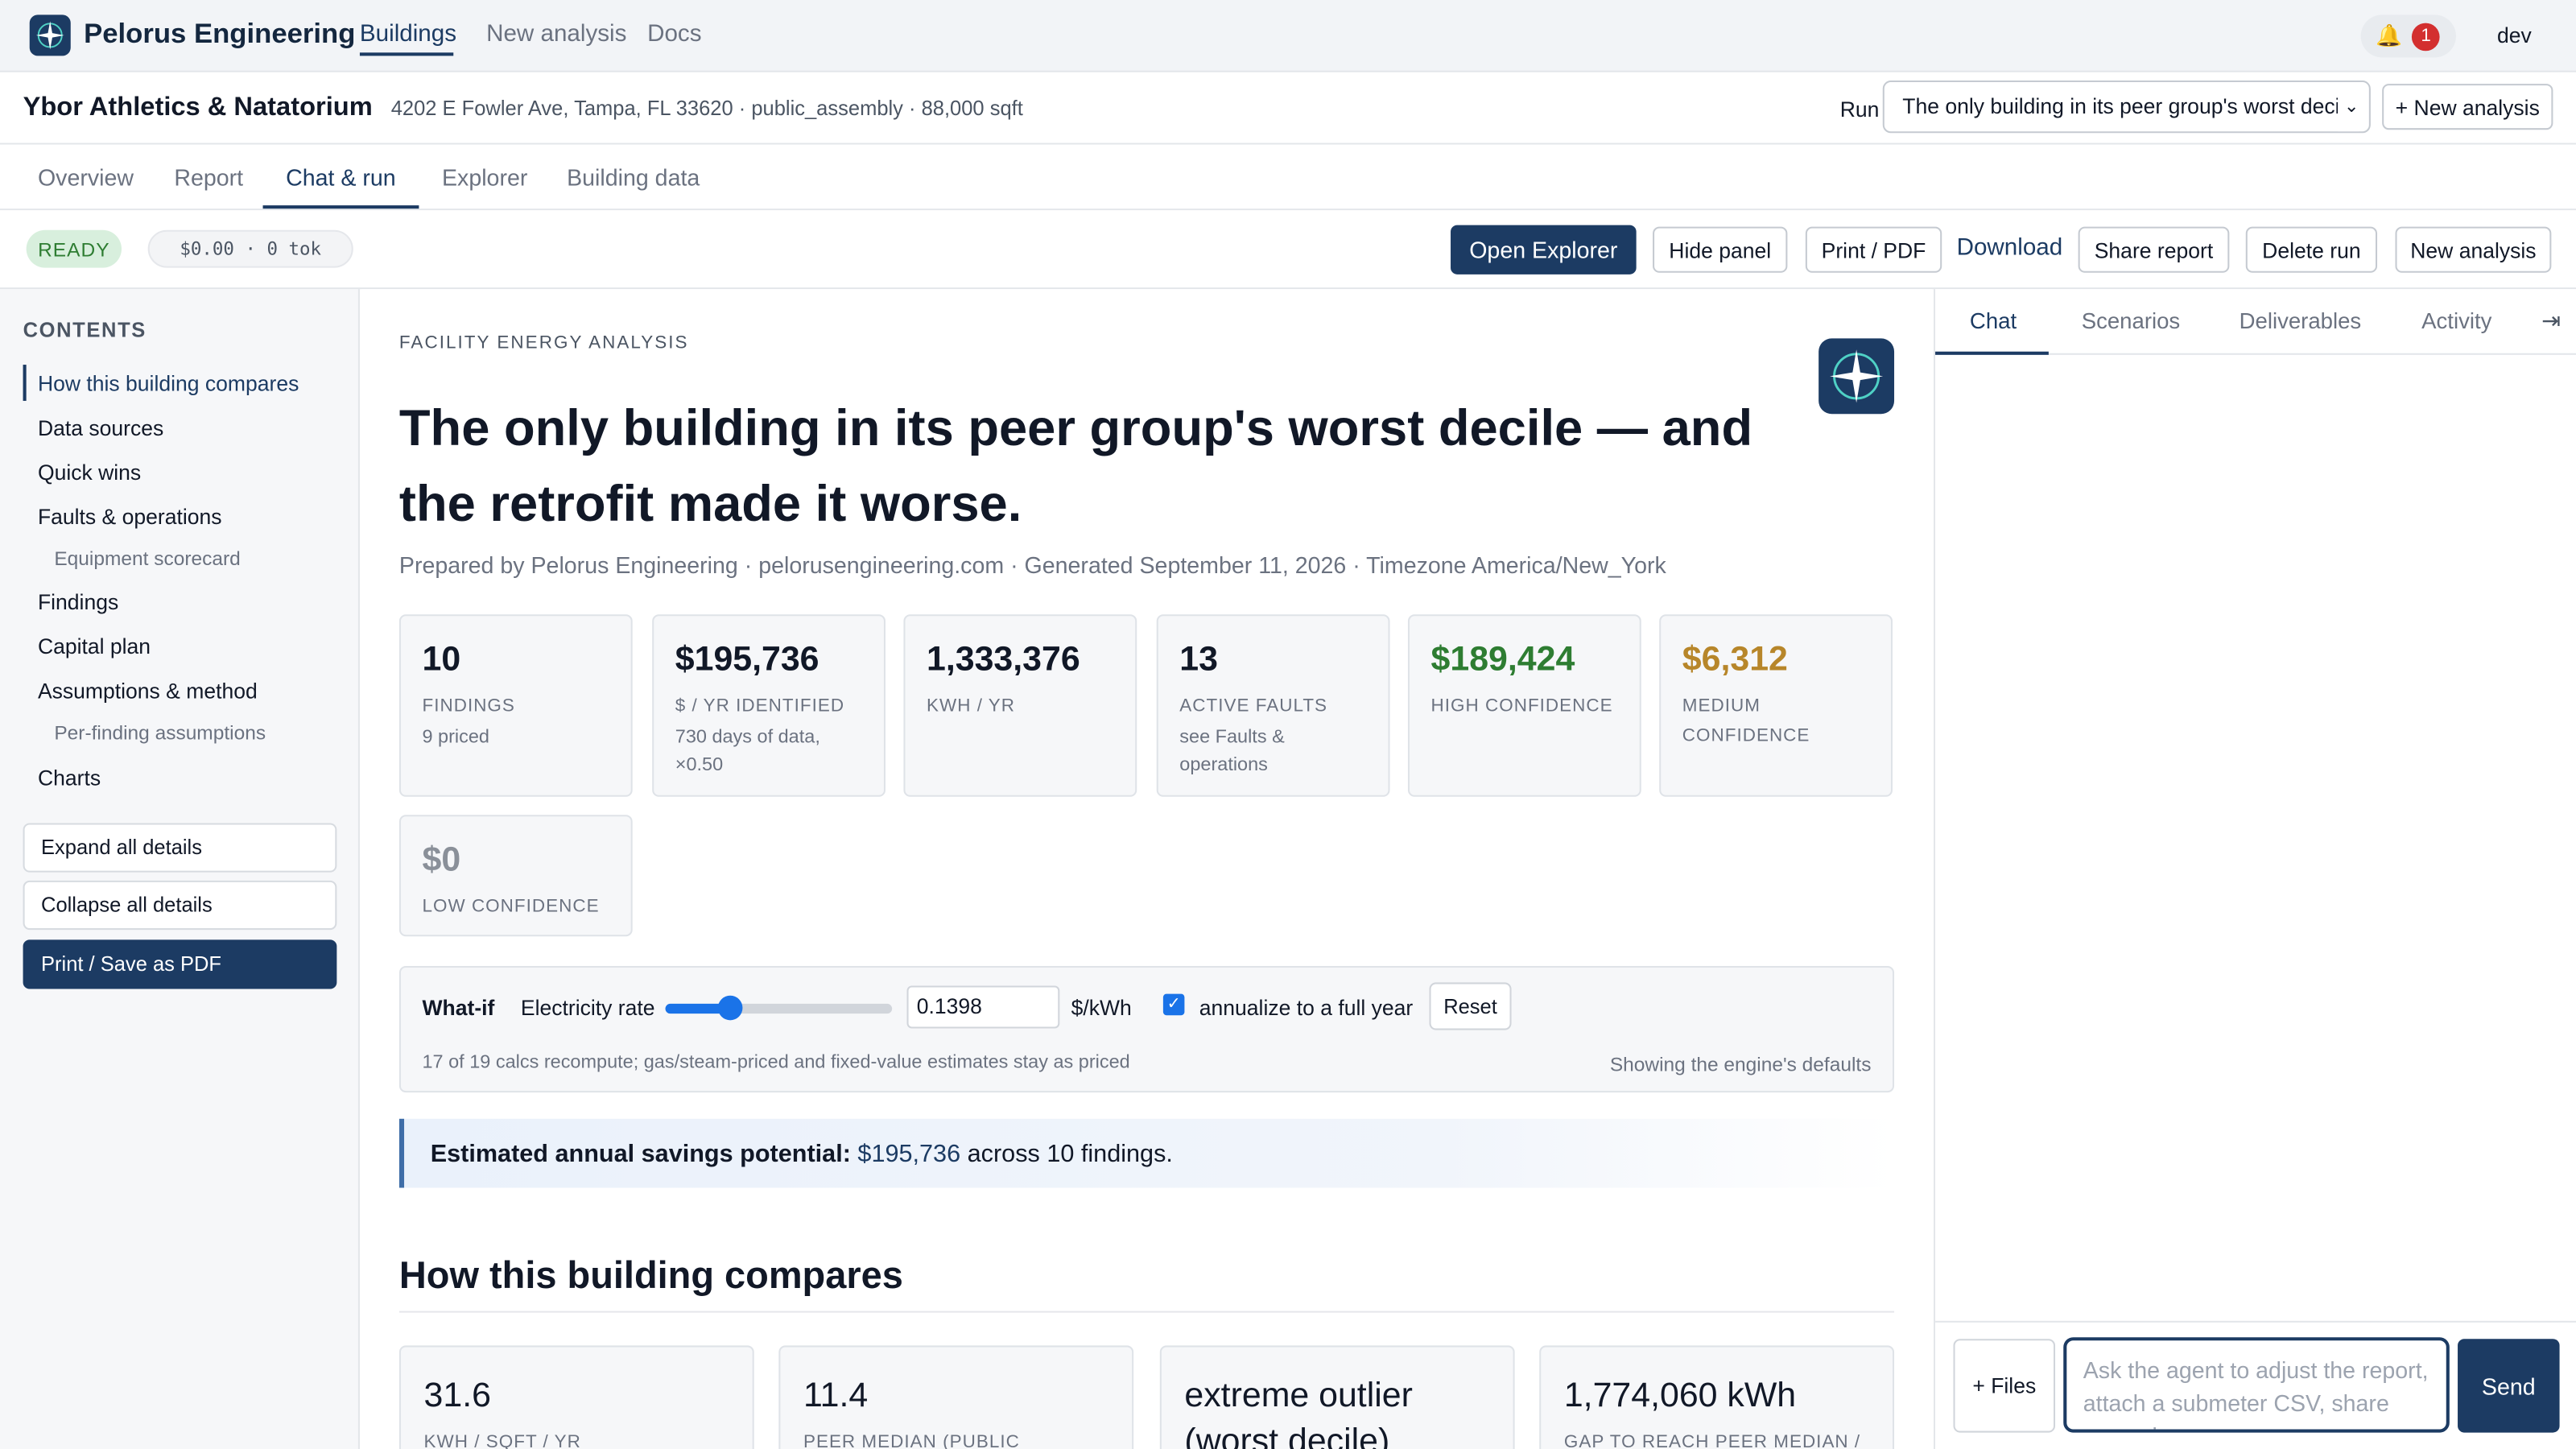 The image size is (2576, 1449). Describe the element at coordinates (94, 646) in the screenshot. I see `toc-item-capital-plan: Capital plan` at that location.